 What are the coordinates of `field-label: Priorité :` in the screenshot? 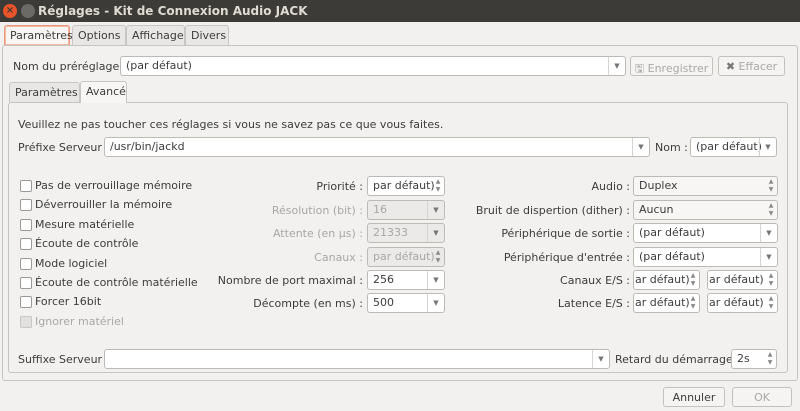 It's located at (339, 186).